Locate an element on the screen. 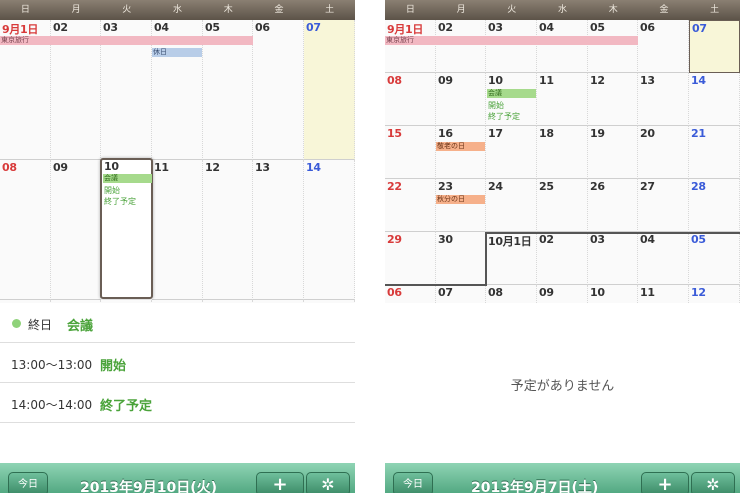  event-bar-respect-aged-day: 敬老の日 is located at coordinates (460, 146).